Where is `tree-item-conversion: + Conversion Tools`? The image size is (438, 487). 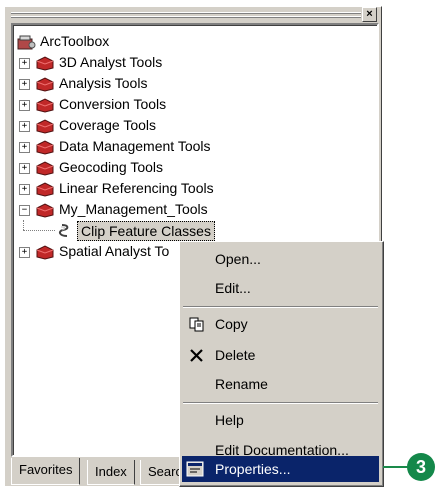 tree-item-conversion: + Conversion Tools is located at coordinates (167, 104).